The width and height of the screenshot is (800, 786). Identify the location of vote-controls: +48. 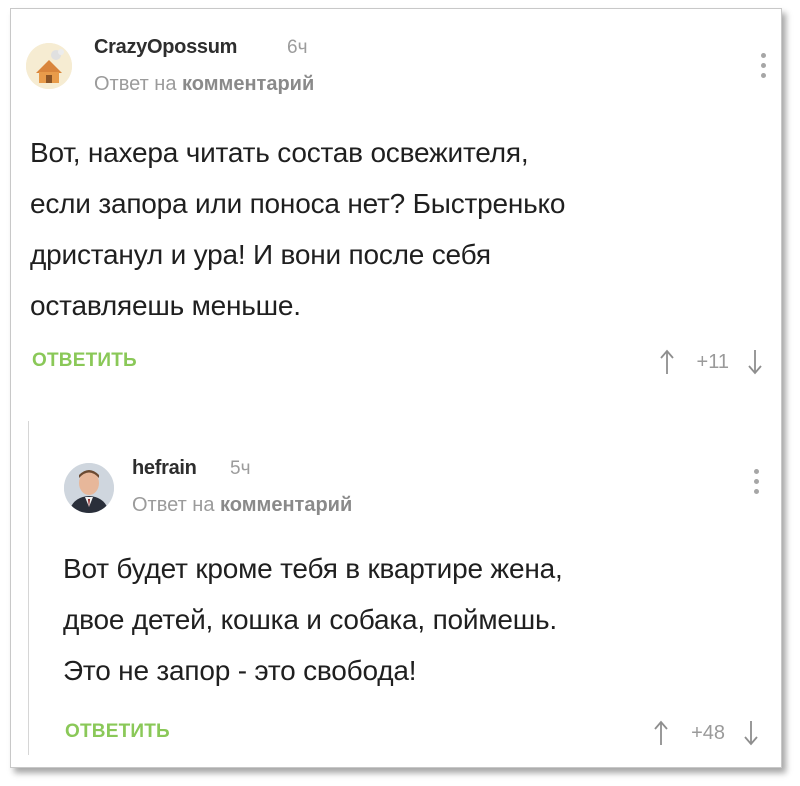
(706, 733).